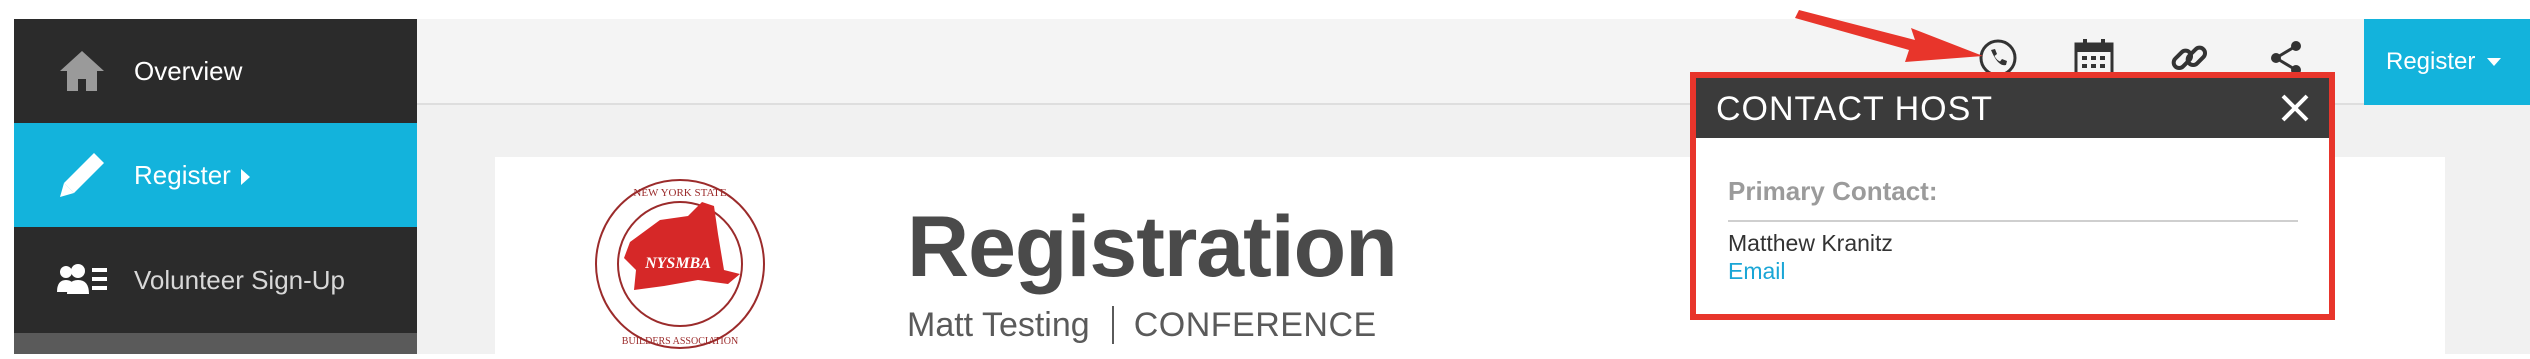 The image size is (2530, 359). Describe the element at coordinates (2494, 62) in the screenshot. I see `chevron-down-icon` at that location.